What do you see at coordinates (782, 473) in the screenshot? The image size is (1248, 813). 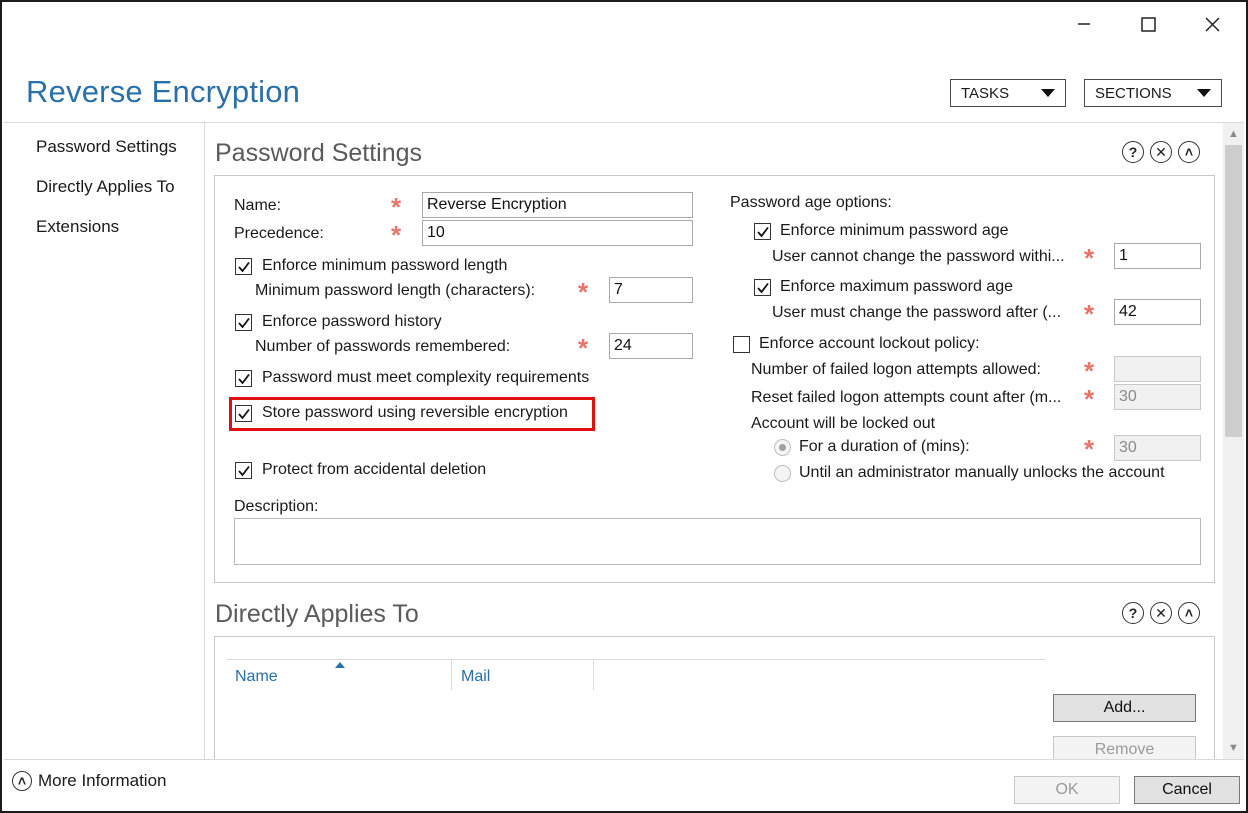 I see `until-admin-radio` at bounding box center [782, 473].